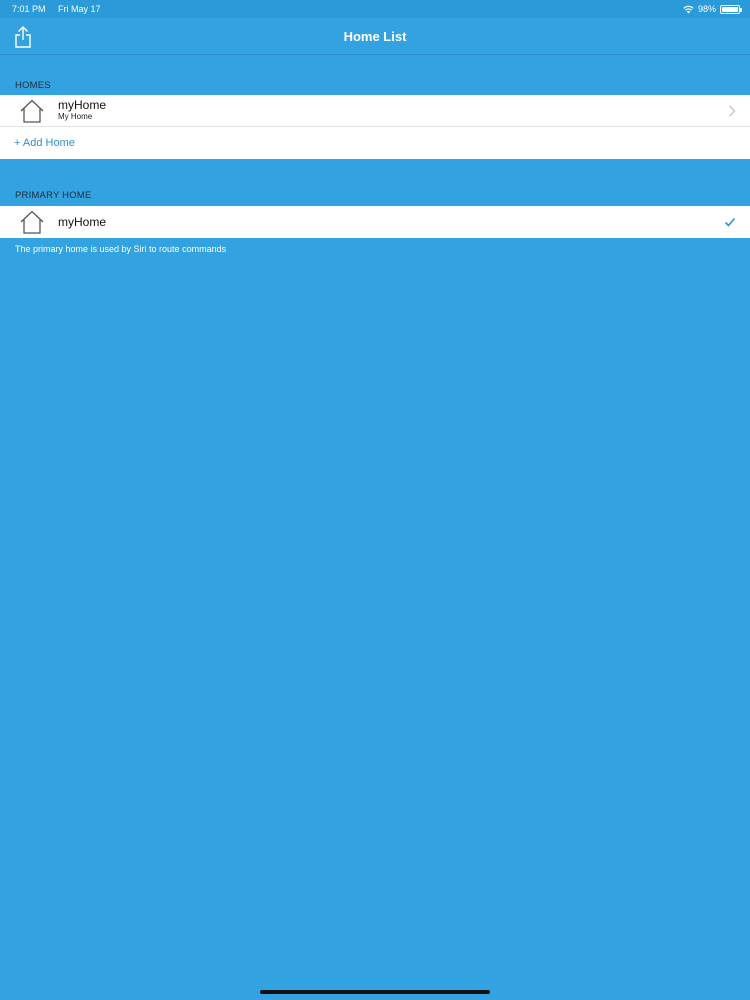  Describe the element at coordinates (82, 105) in the screenshot. I see `home-item-title: myHome` at that location.